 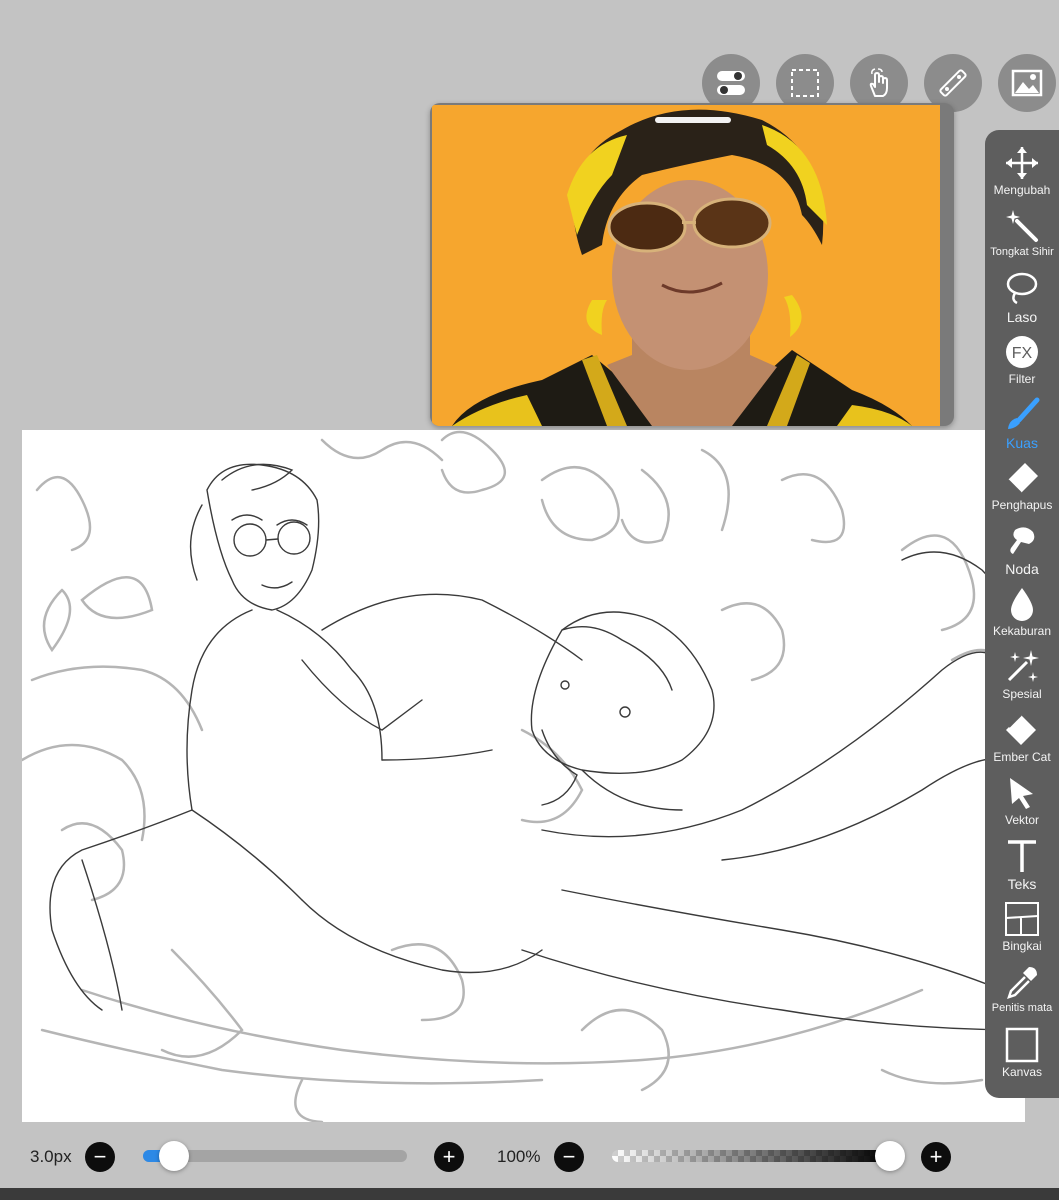 What do you see at coordinates (1022, 190) in the screenshot?
I see `tool-label: Mengubah` at bounding box center [1022, 190].